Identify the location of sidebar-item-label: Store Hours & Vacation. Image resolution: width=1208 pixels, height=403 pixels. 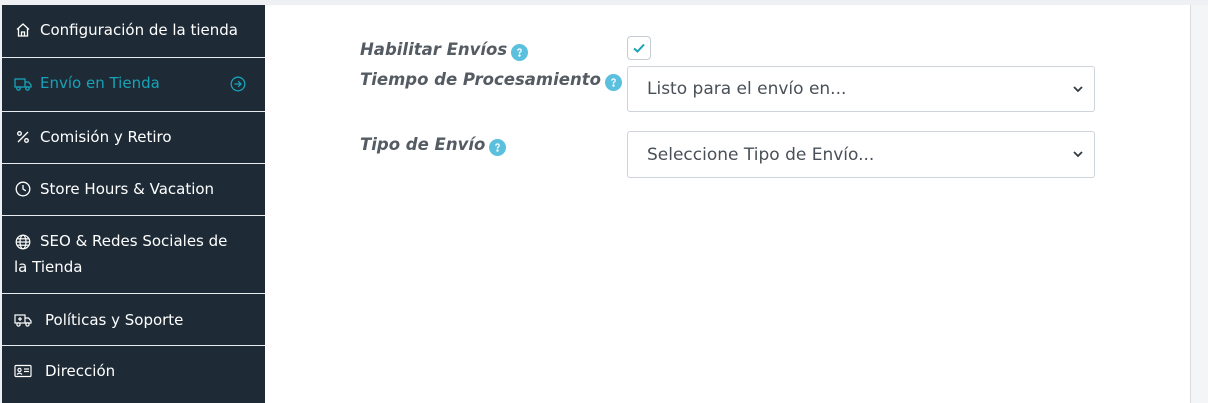
(127, 189).